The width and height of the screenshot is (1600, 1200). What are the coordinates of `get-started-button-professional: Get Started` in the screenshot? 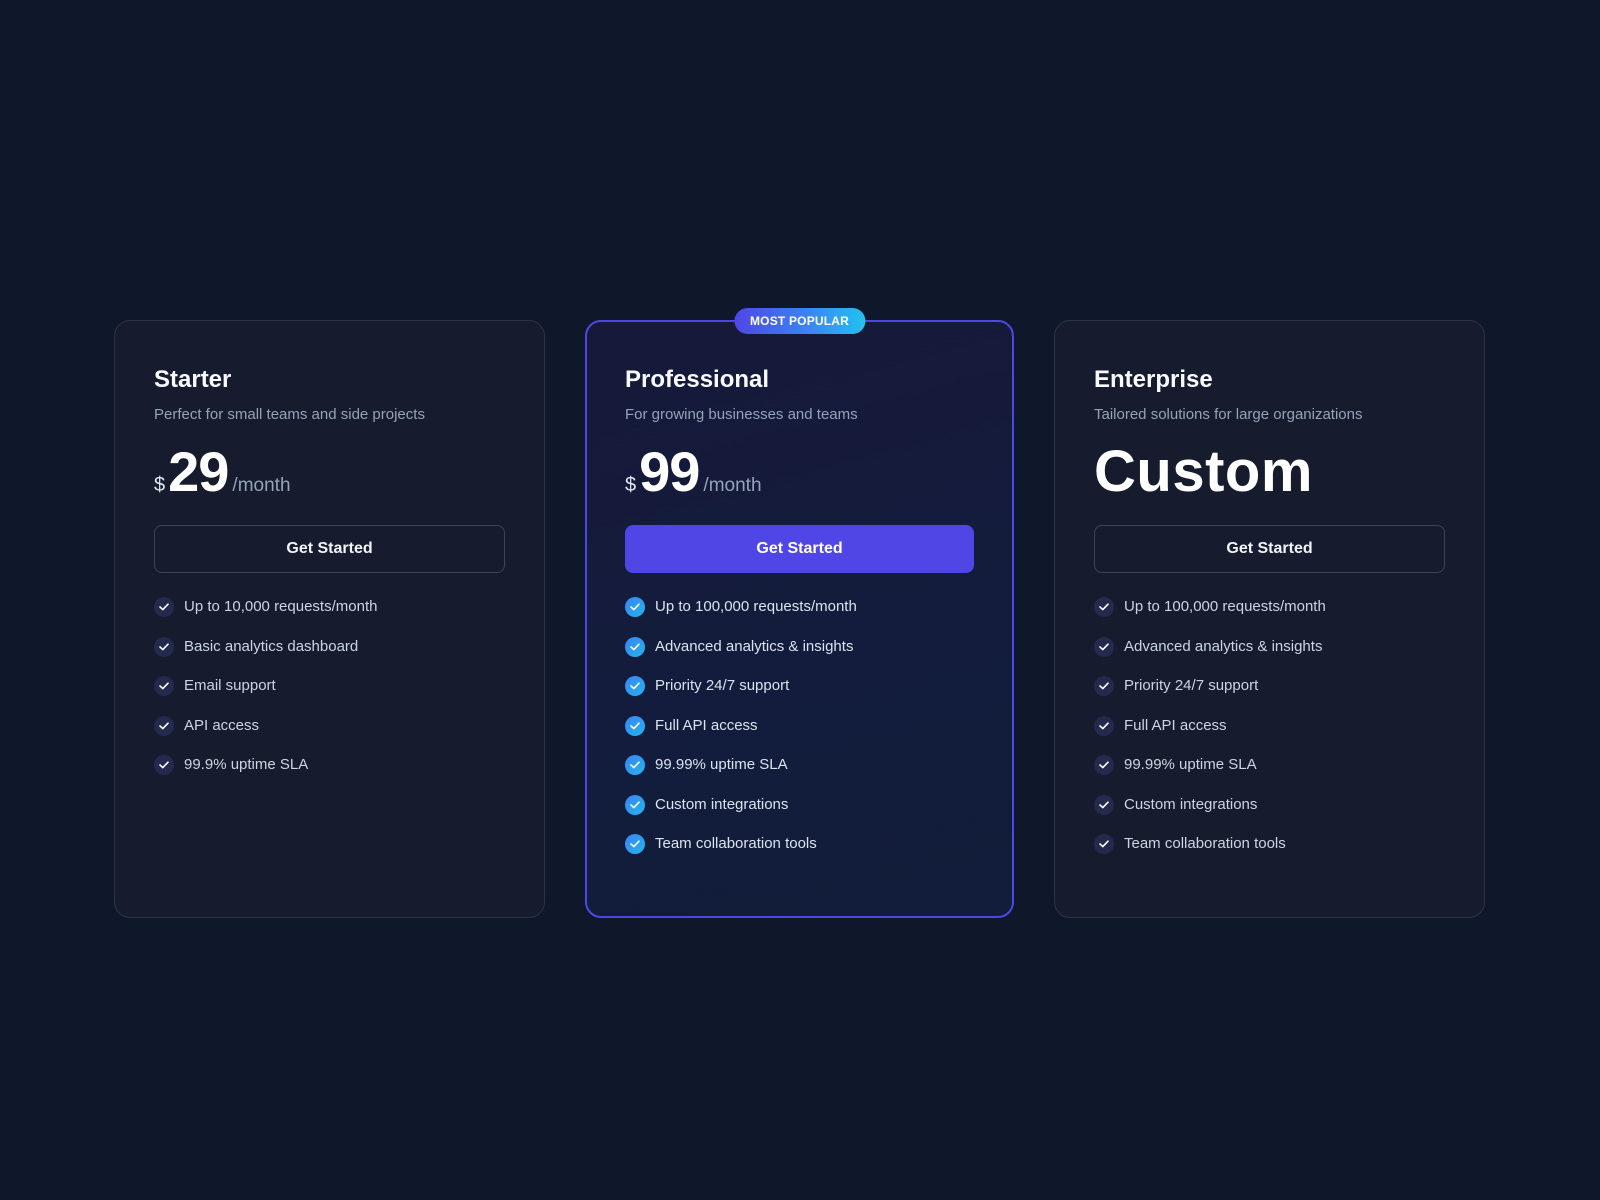 It's located at (799, 549).